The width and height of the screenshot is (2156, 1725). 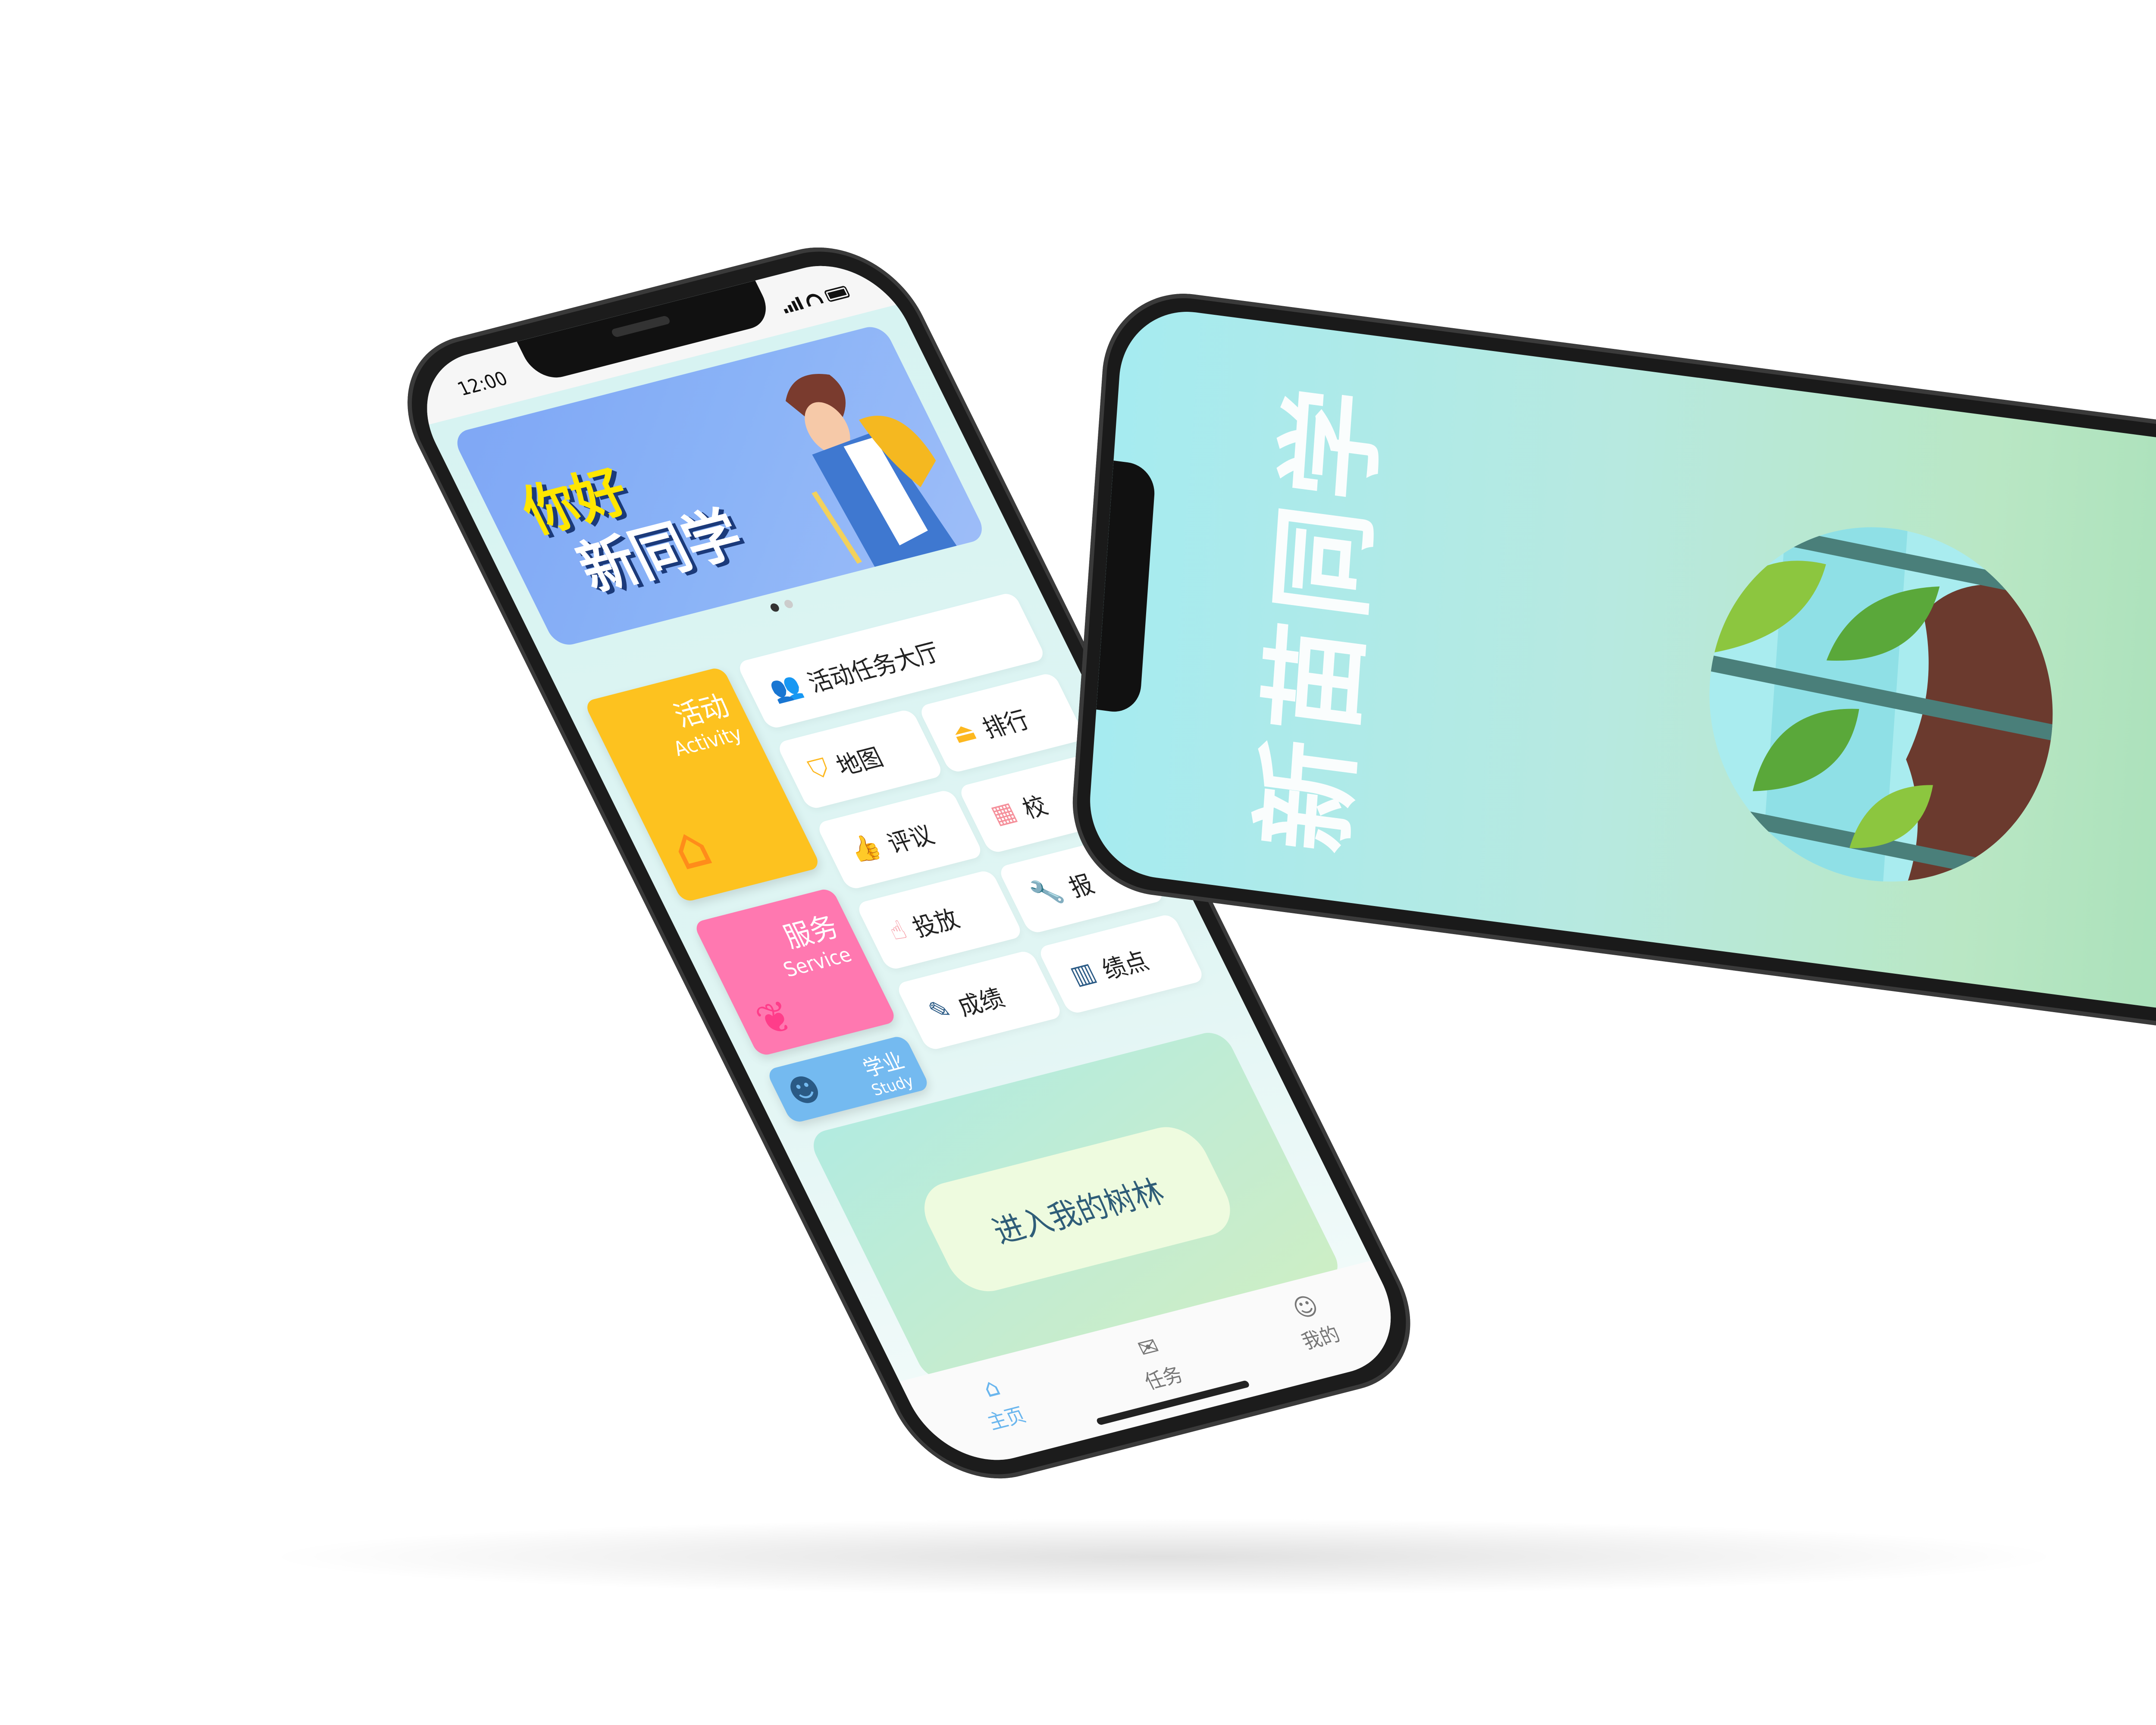 I want to click on status-time: 12:00, so click(x=483, y=385).